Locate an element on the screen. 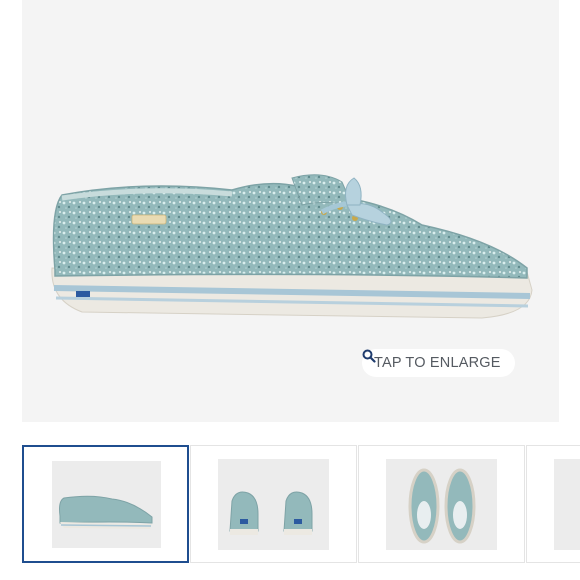  thumbnail-side-image is located at coordinates (106, 504).